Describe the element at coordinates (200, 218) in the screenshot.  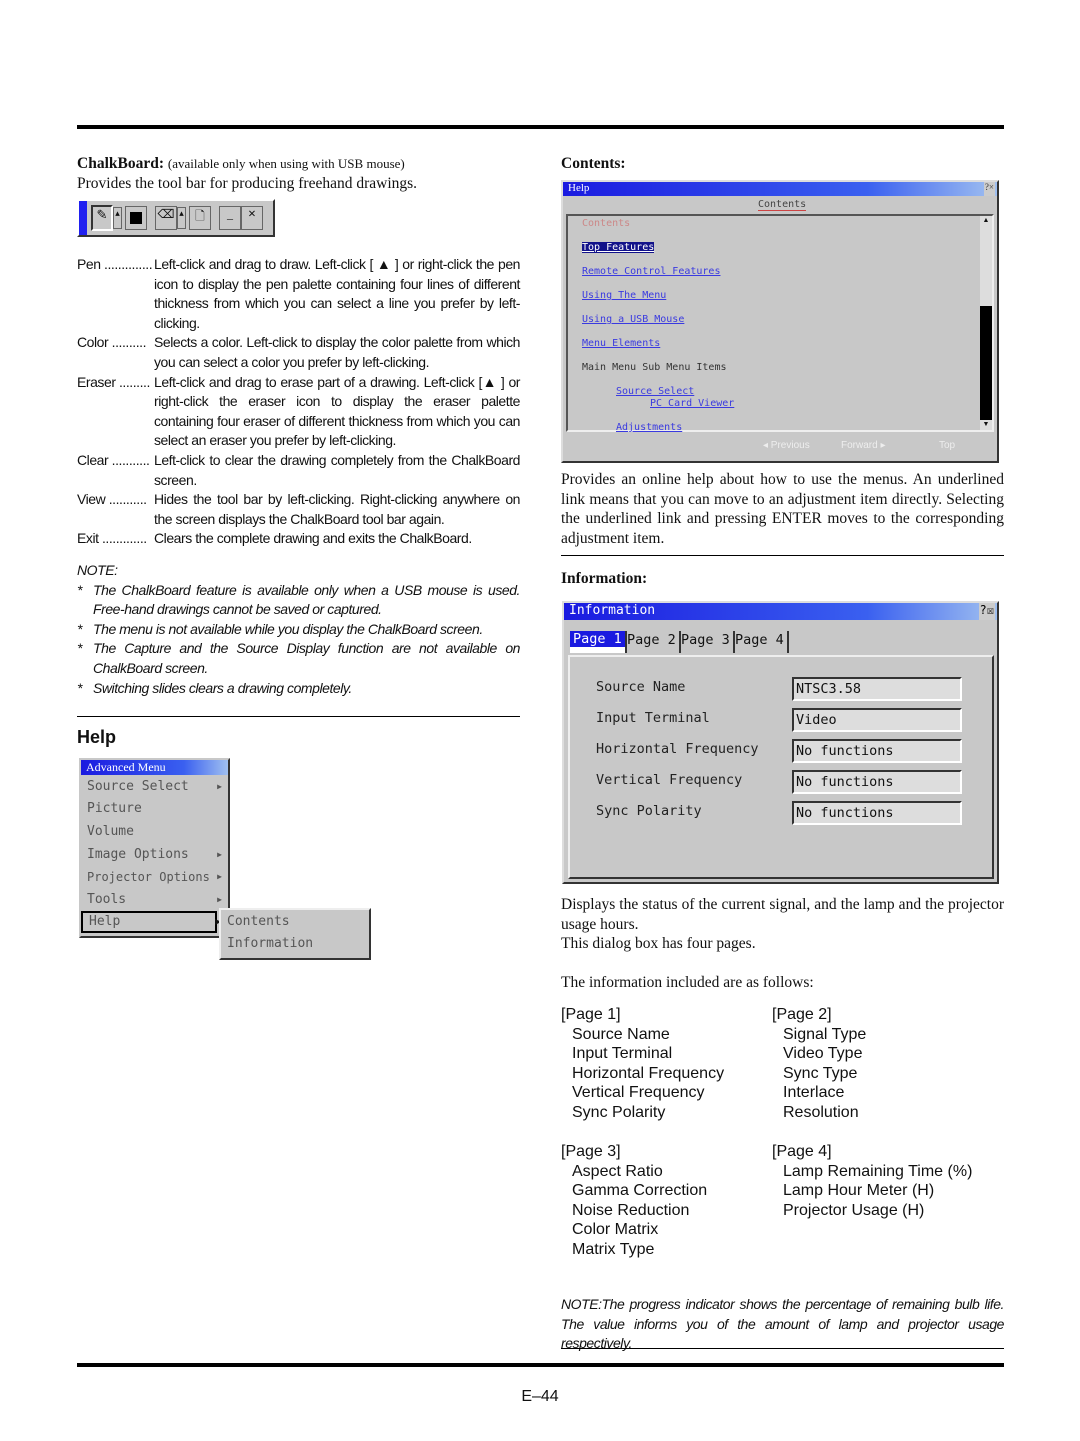
I see `clear-icon: 🗋` at that location.